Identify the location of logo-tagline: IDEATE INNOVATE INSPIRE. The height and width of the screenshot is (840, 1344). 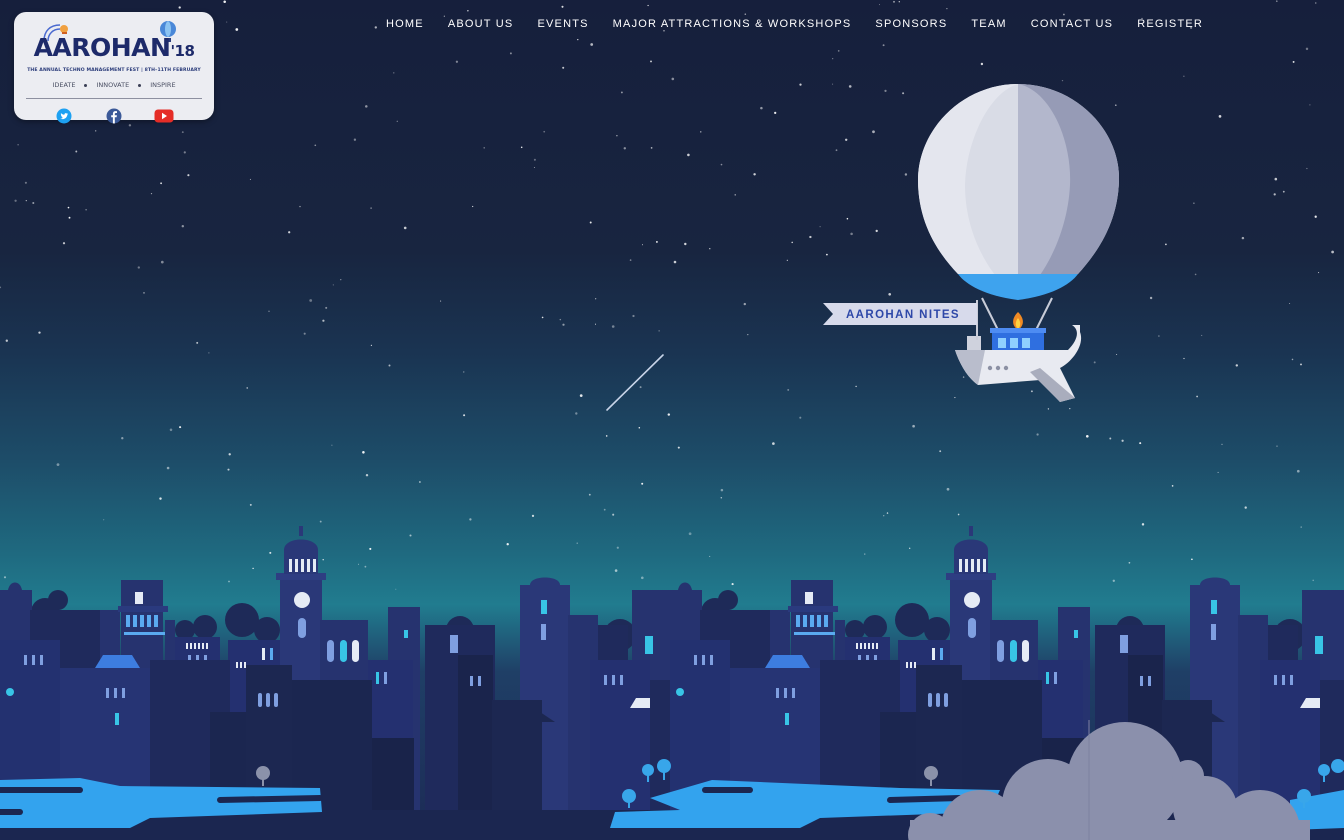
(114, 85).